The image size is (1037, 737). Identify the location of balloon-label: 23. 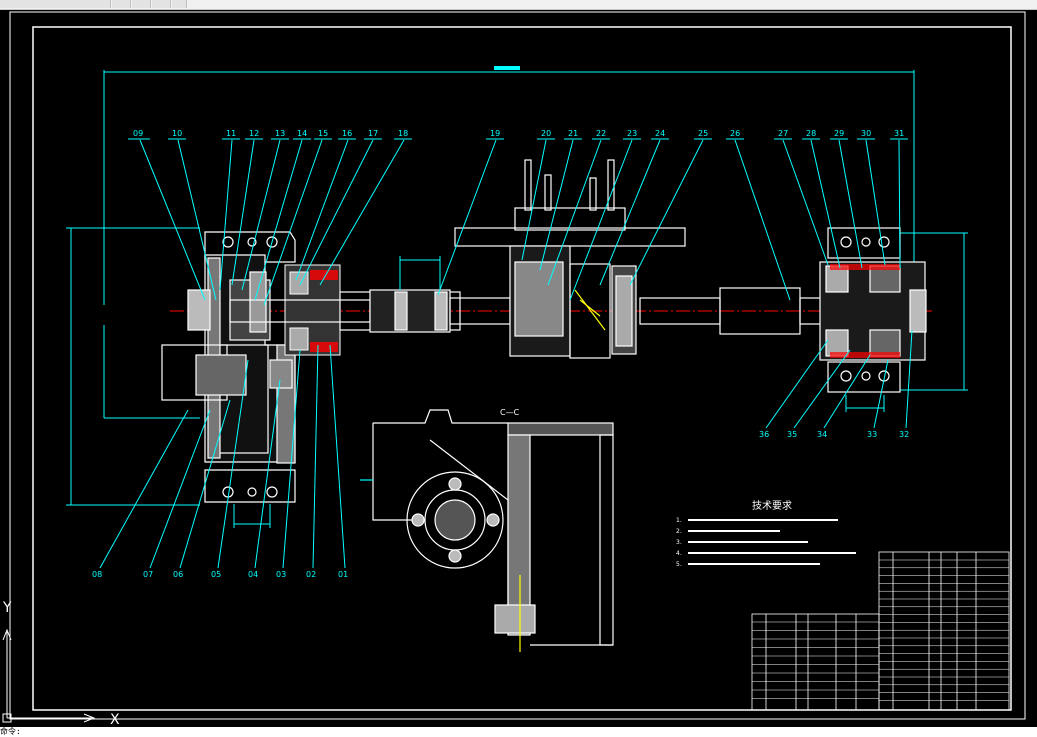
(632, 133).